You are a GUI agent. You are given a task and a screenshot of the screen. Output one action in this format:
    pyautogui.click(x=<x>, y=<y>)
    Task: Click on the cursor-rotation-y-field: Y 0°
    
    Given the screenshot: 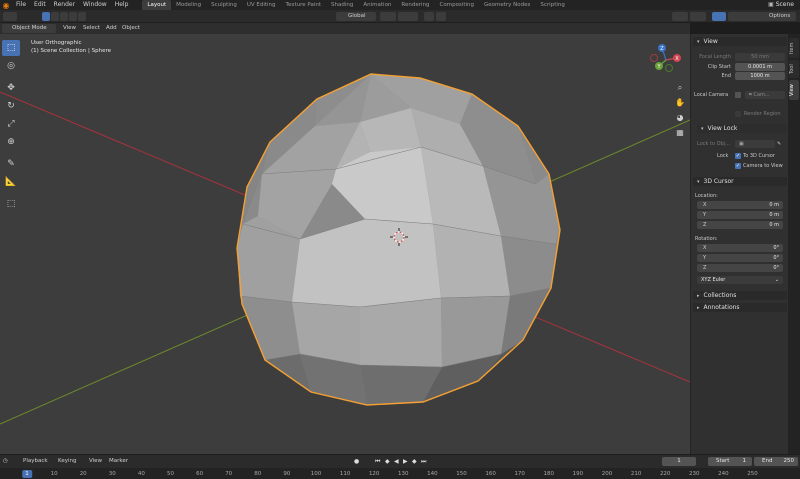 What is the action you would take?
    pyautogui.click(x=740, y=258)
    